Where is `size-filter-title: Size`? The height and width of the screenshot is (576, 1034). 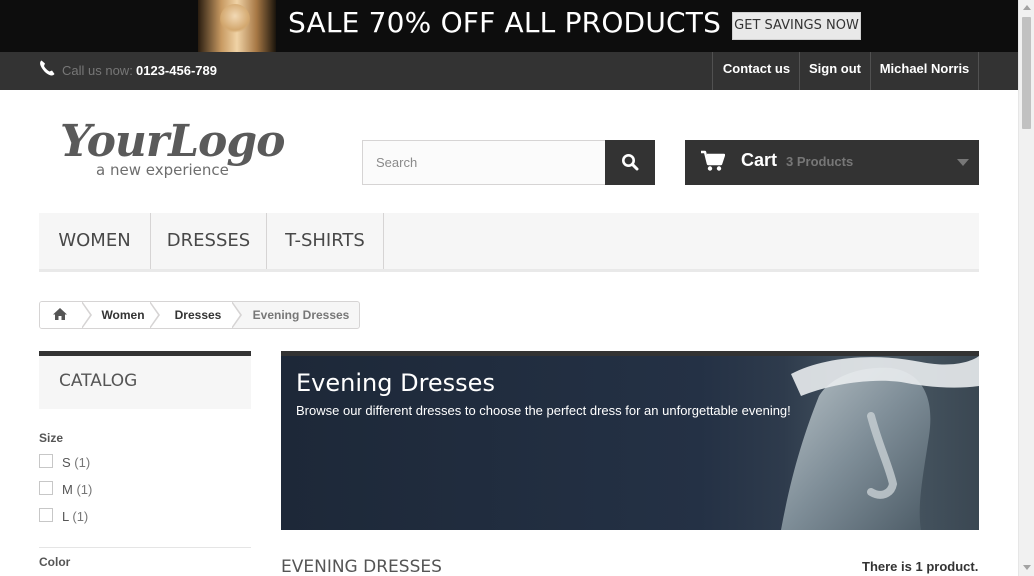 size-filter-title: Size is located at coordinates (51, 438).